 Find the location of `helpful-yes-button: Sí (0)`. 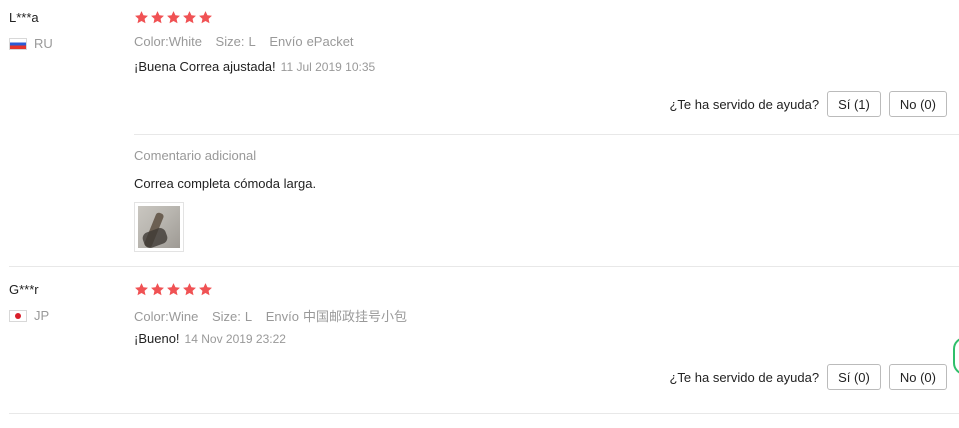

helpful-yes-button: Sí (0) is located at coordinates (854, 377).